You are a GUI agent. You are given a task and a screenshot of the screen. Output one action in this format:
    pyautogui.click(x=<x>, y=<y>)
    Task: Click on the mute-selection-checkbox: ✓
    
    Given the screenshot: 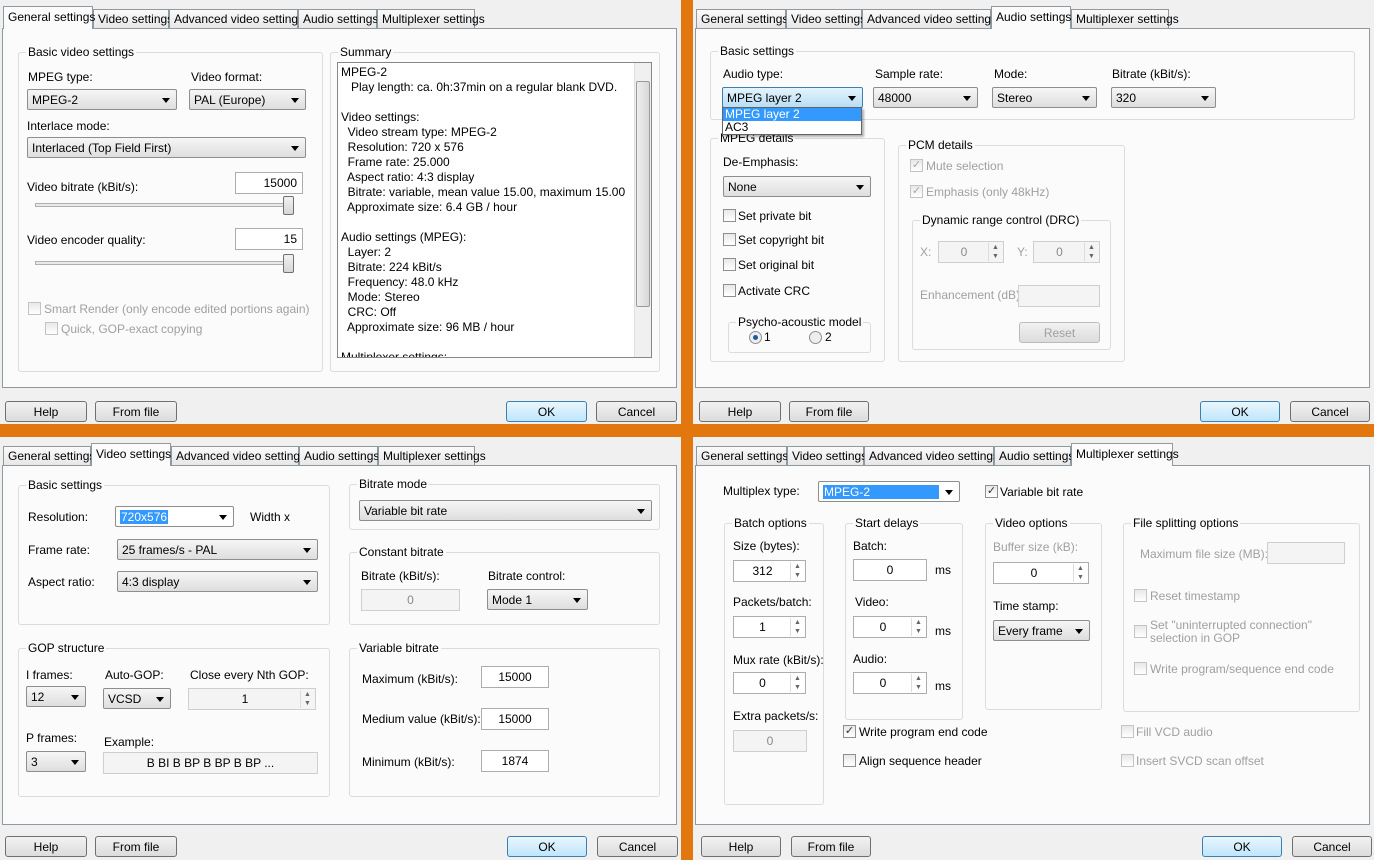 What is the action you would take?
    pyautogui.click(x=916, y=165)
    